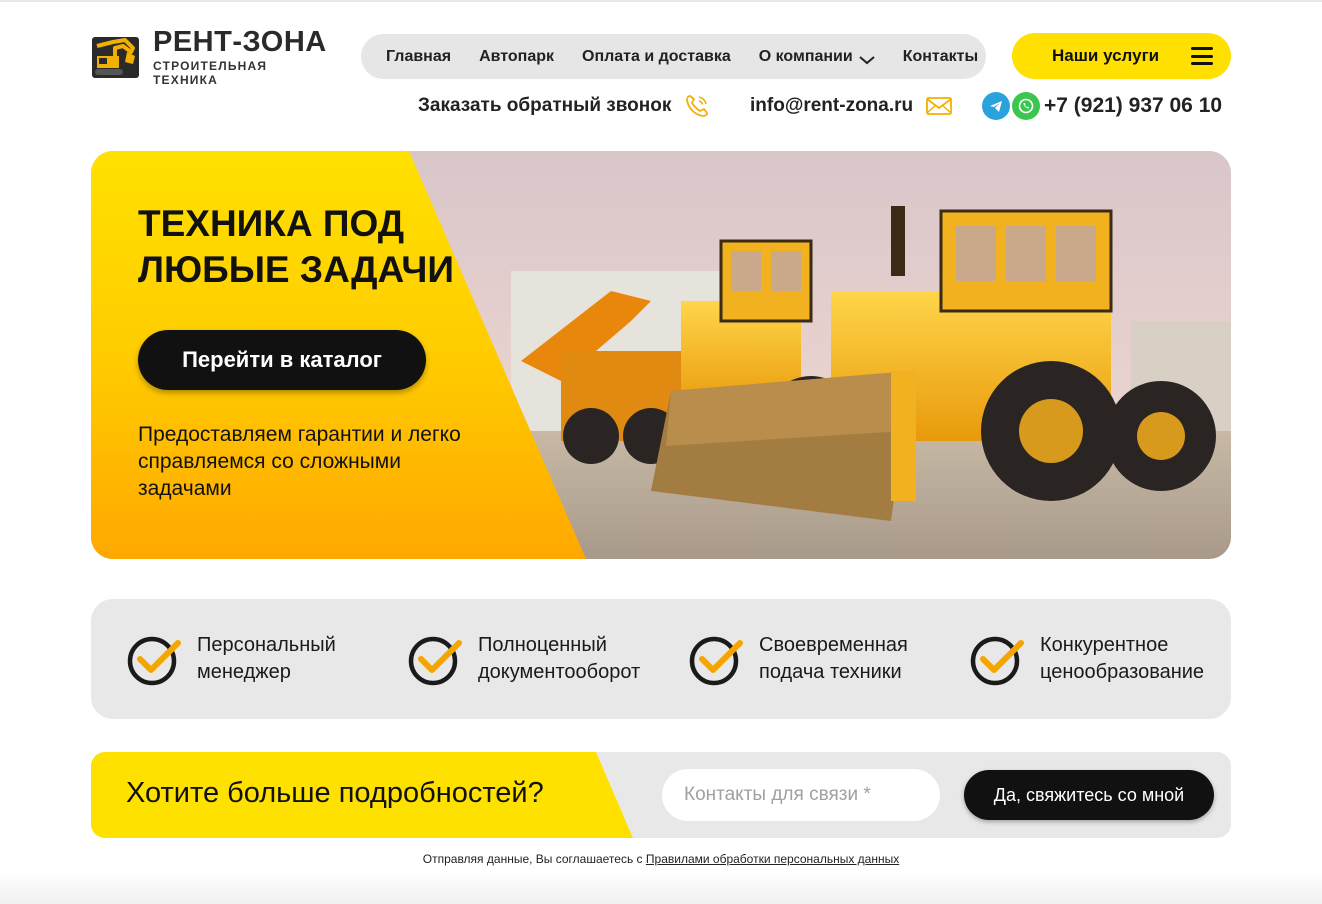  What do you see at coordinates (867, 58) in the screenshot?
I see `chevron-down-icon` at bounding box center [867, 58].